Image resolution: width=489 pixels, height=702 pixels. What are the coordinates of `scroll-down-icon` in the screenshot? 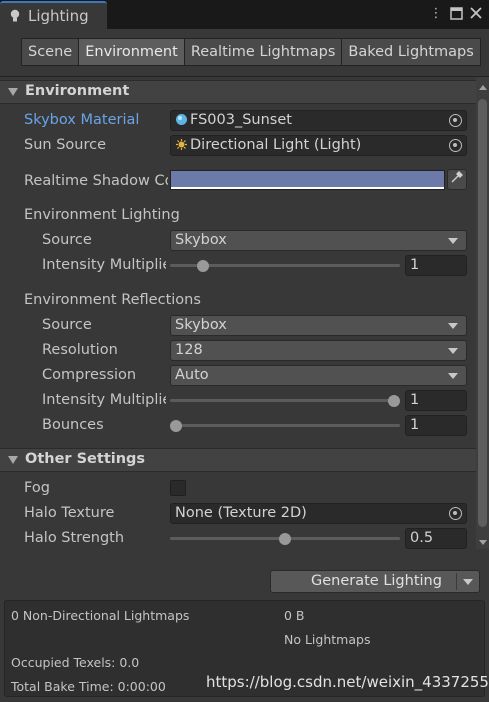 It's located at (483, 542).